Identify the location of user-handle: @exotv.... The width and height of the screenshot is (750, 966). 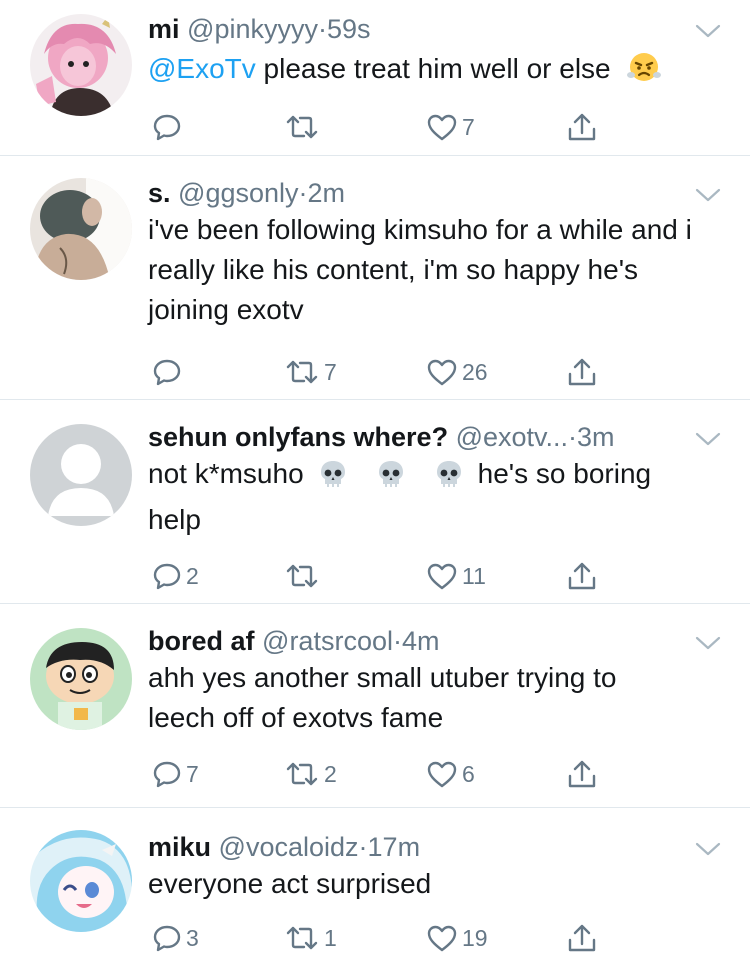
(512, 437).